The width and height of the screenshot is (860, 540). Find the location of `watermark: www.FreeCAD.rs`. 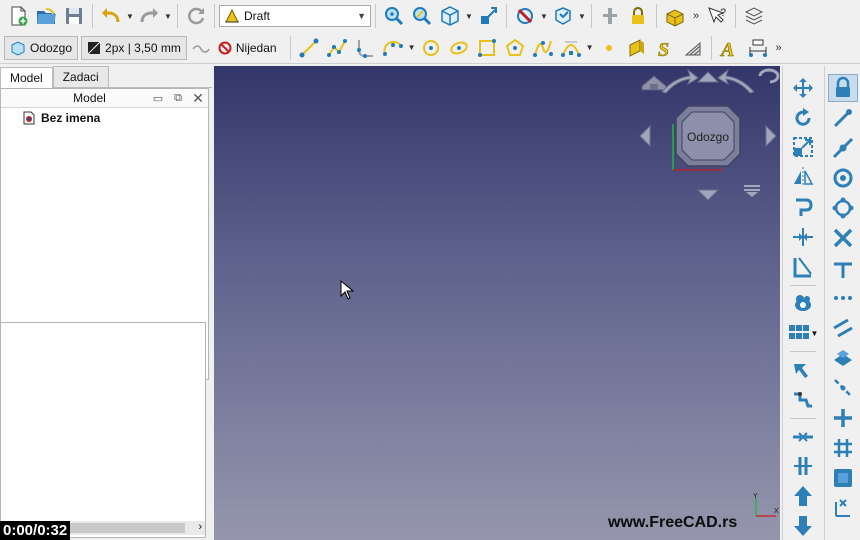

watermark: www.FreeCAD.rs is located at coordinates (673, 522).